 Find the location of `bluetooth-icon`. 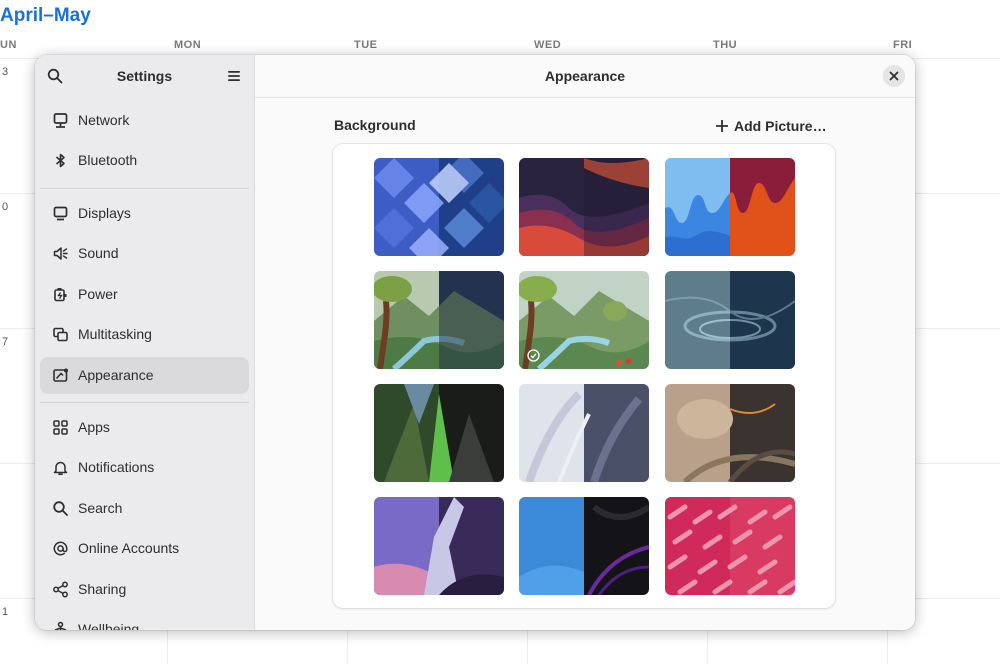

bluetooth-icon is located at coordinates (60, 160).